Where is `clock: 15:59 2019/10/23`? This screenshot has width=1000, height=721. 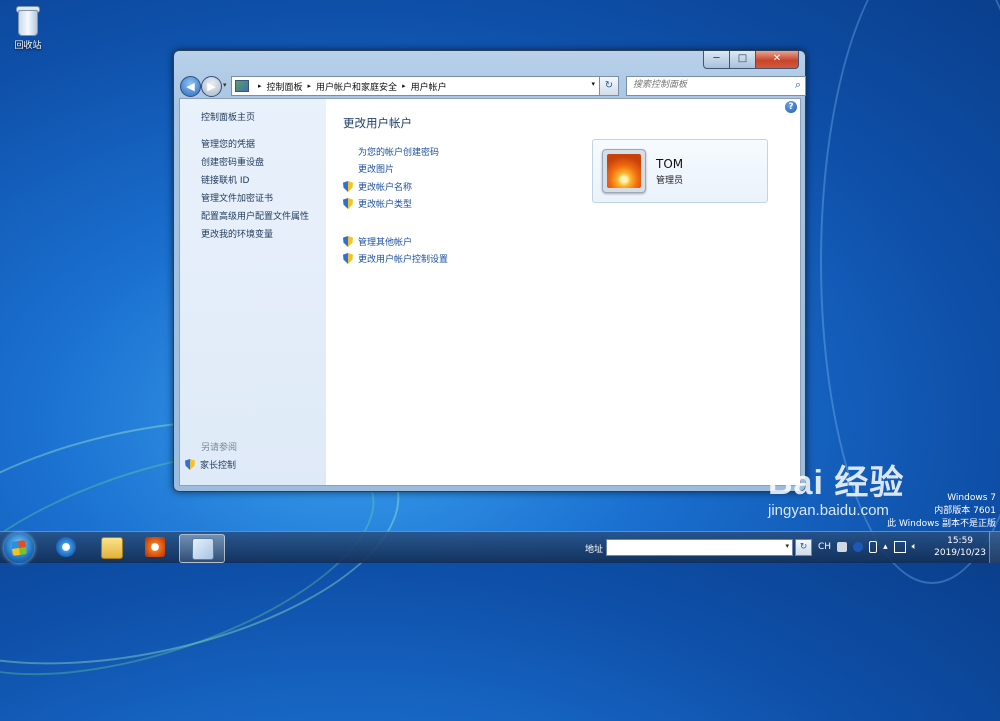
clock: 15:59 2019/10/23 is located at coordinates (960, 547).